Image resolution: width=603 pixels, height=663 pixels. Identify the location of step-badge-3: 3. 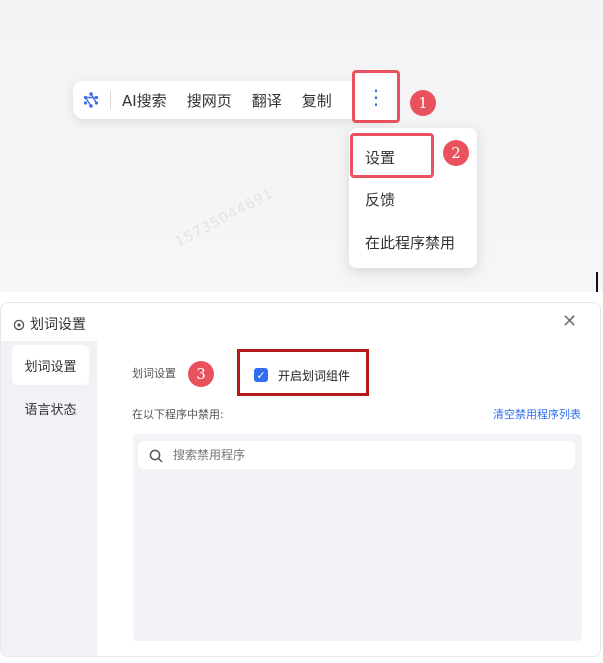
(201, 374).